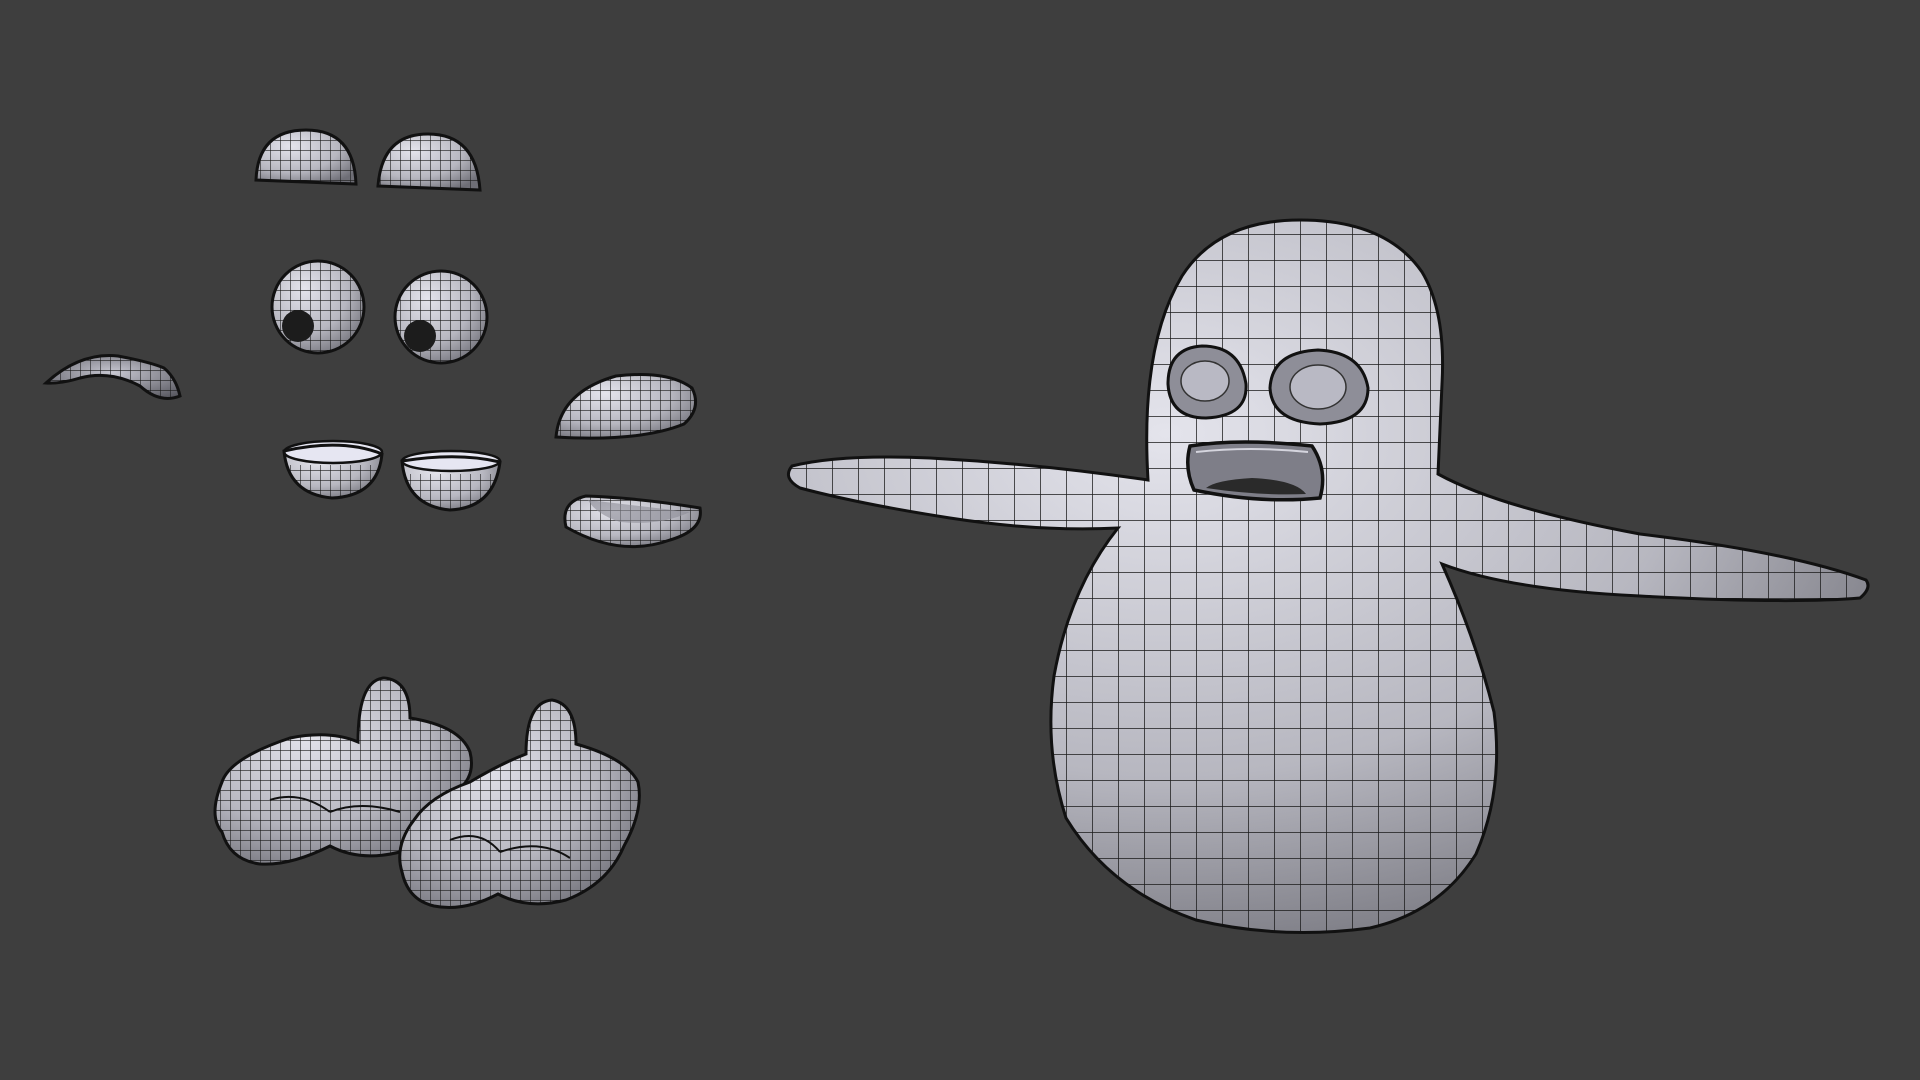  Describe the element at coordinates (1319, 387) in the screenshot. I see `body-eye-hole-right` at that location.